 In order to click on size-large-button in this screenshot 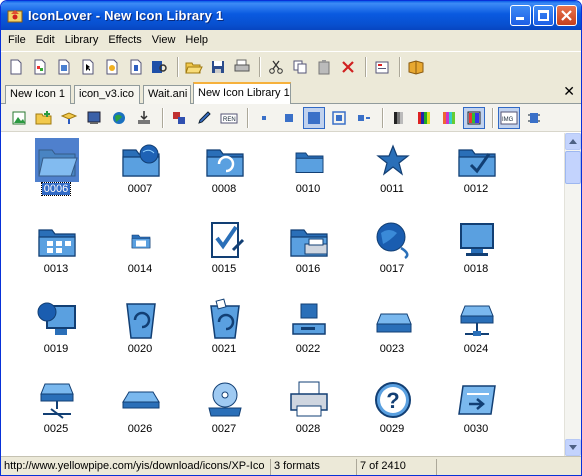, I will do `click(314, 117)`.